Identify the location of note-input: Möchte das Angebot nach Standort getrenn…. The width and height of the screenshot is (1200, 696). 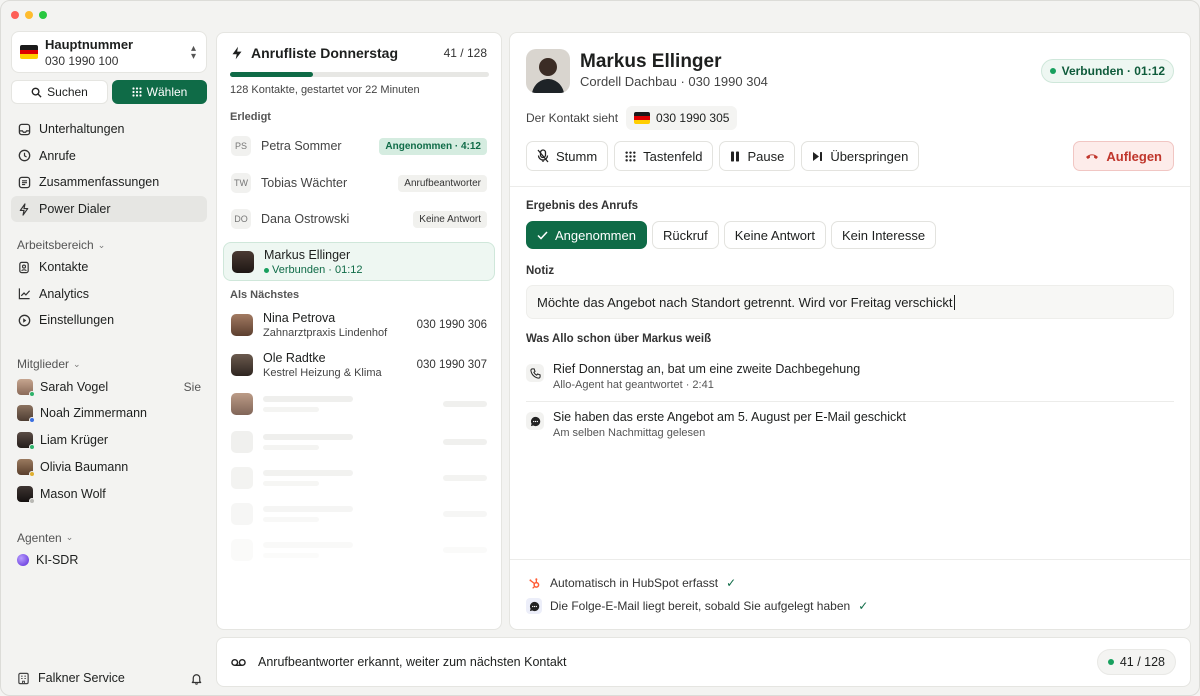
(850, 302).